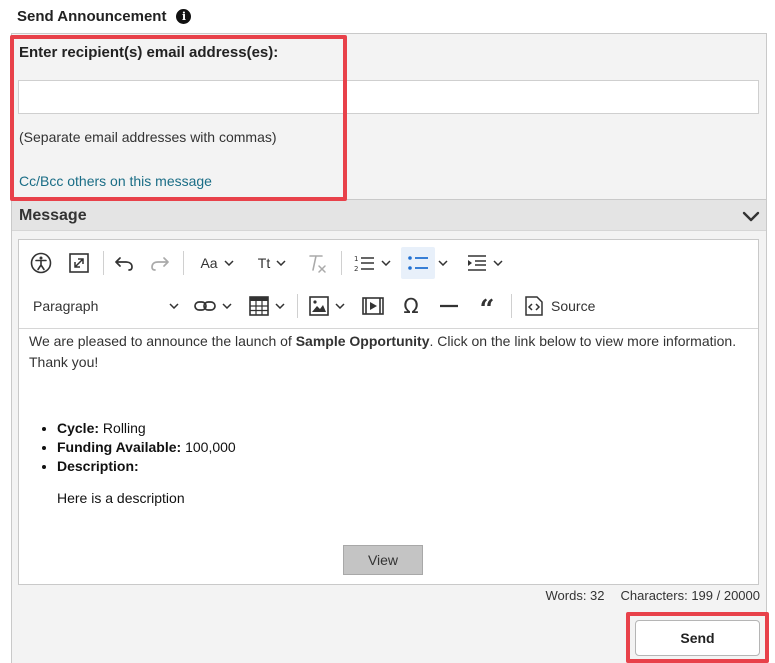 This screenshot has width=775, height=663. Describe the element at coordinates (149, 52) in the screenshot. I see `recipient-label: Enter recipient(s) email address(es):` at that location.